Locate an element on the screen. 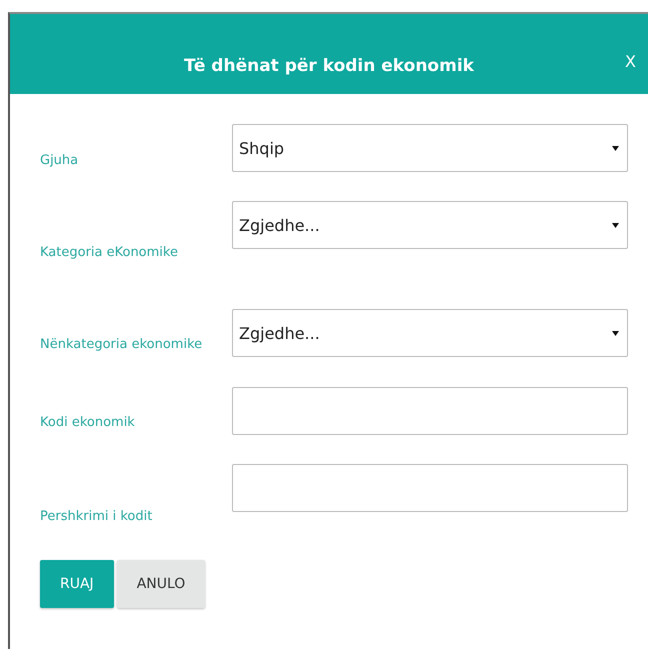 This screenshot has width=648, height=651. field-label: Kategoria eKonomike is located at coordinates (109, 252).